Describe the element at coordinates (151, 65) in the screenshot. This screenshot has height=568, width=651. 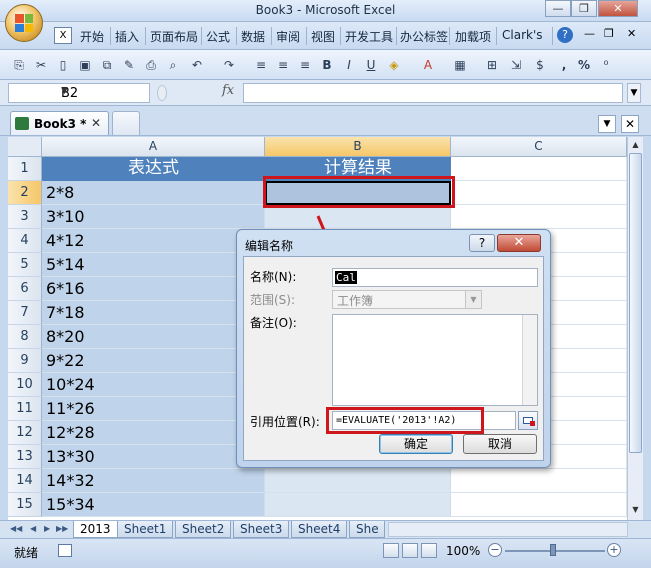
I see `print-icon: ⎙` at that location.